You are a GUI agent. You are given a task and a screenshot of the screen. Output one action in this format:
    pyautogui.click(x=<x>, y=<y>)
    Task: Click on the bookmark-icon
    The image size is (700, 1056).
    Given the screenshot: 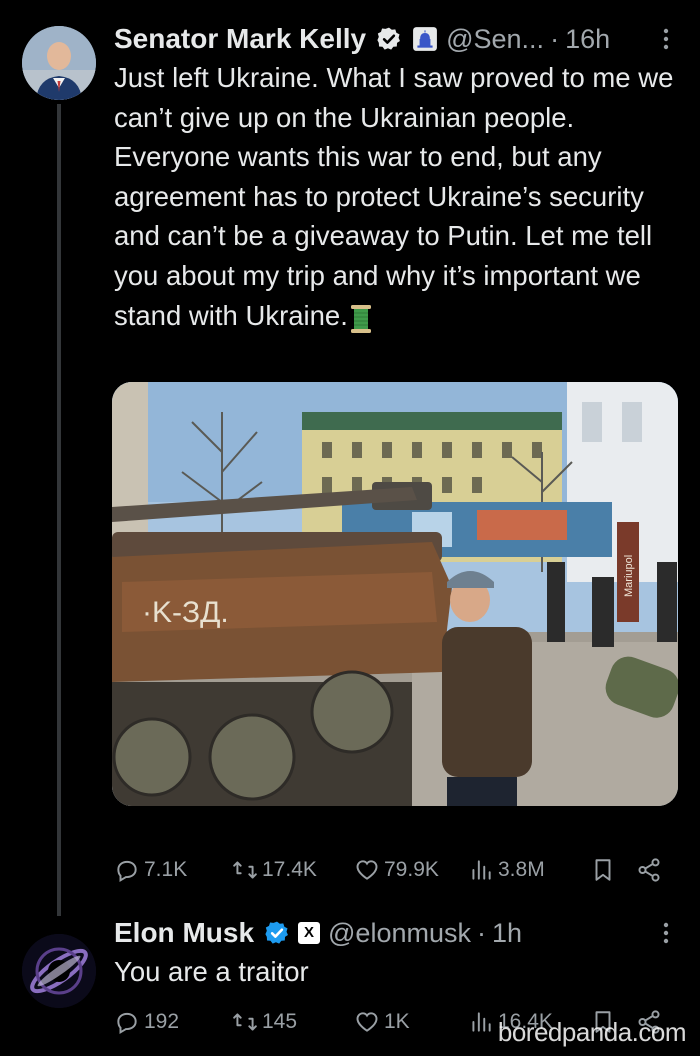 What is the action you would take?
    pyautogui.click(x=603, y=870)
    